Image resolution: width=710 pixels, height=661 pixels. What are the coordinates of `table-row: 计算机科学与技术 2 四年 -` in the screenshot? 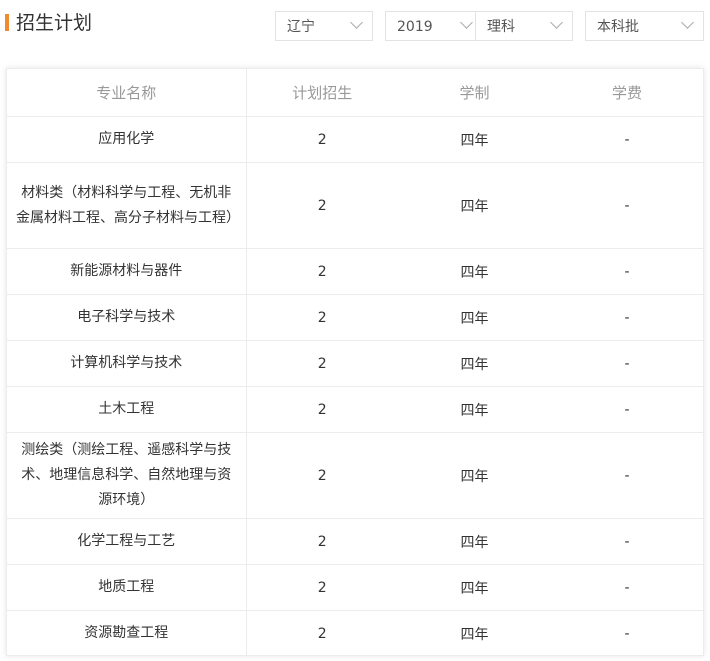 It's located at (355, 363).